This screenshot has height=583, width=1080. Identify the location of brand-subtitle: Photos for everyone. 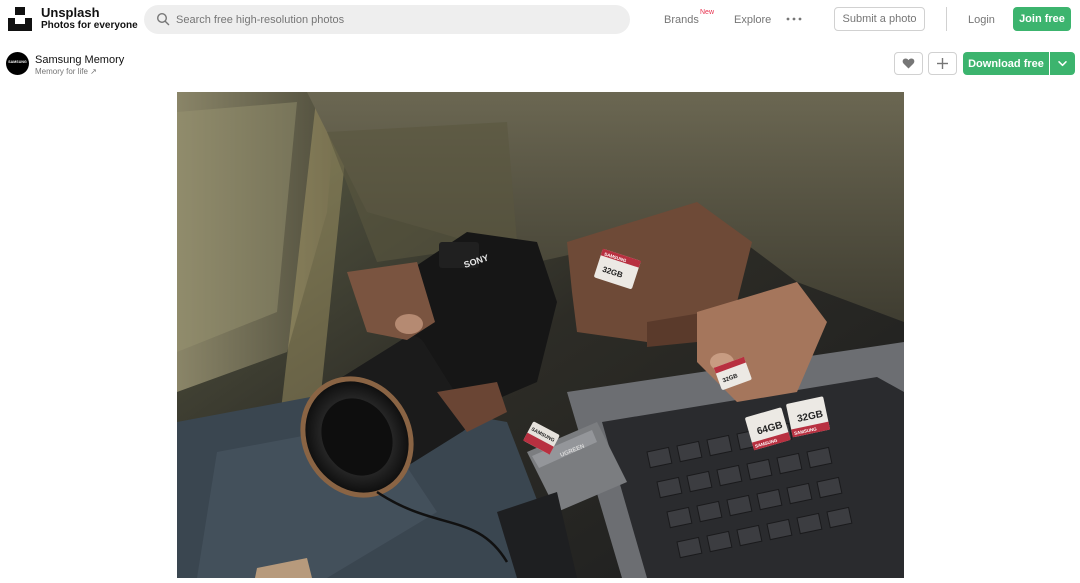
(89, 25).